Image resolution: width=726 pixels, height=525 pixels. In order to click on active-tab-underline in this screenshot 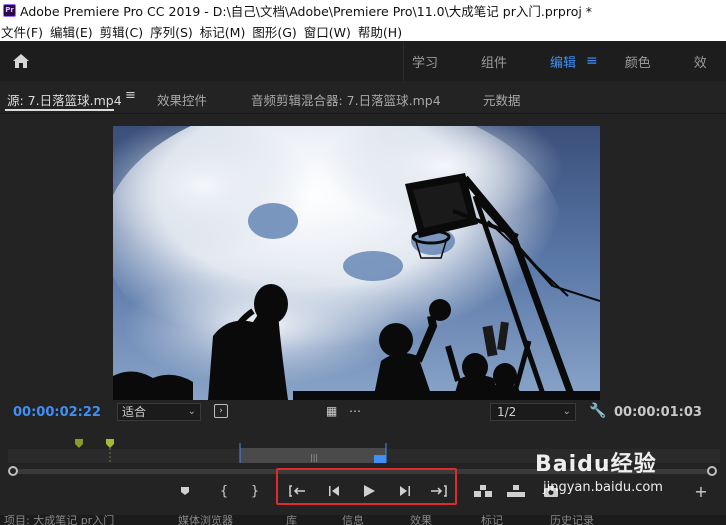, I will do `click(59, 110)`.